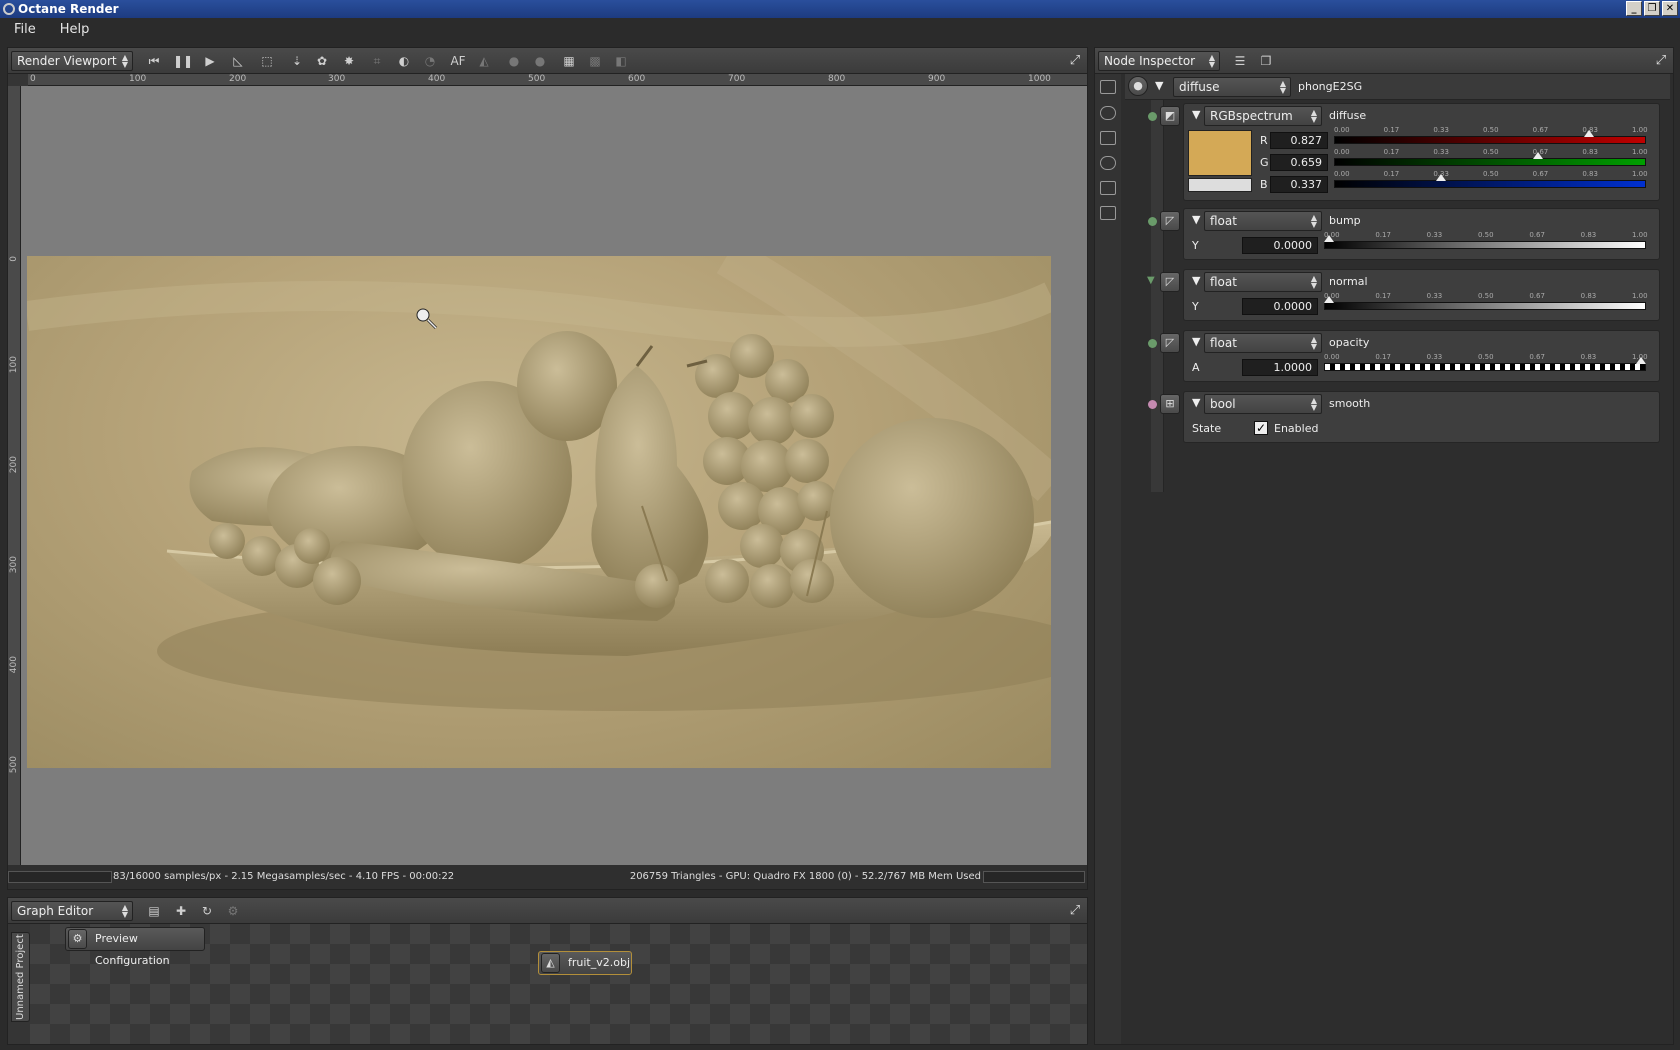 The width and height of the screenshot is (1680, 1050). What do you see at coordinates (210, 61) in the screenshot?
I see `play-icon: ▶` at bounding box center [210, 61].